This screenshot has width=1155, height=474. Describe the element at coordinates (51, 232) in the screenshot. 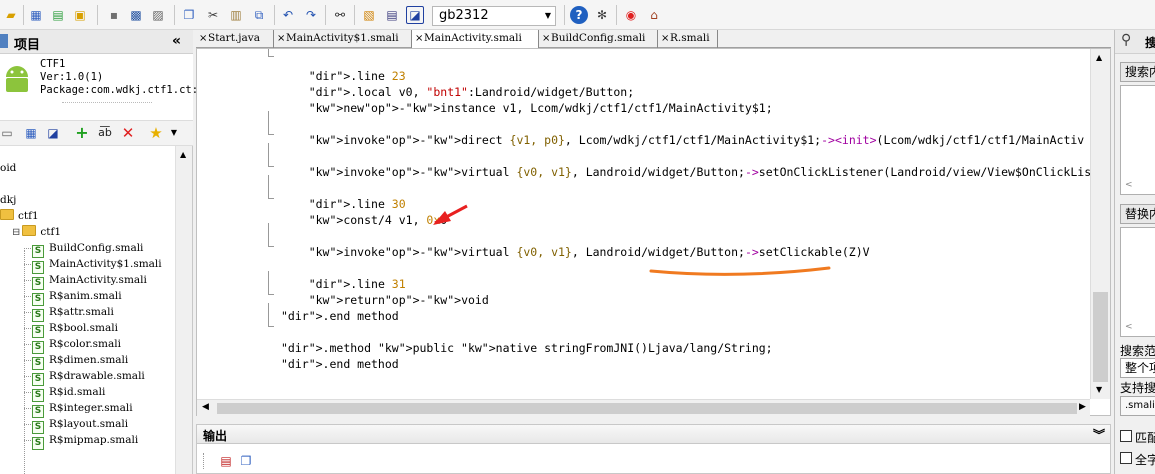

I see `tree-item-label: ctf1` at that location.